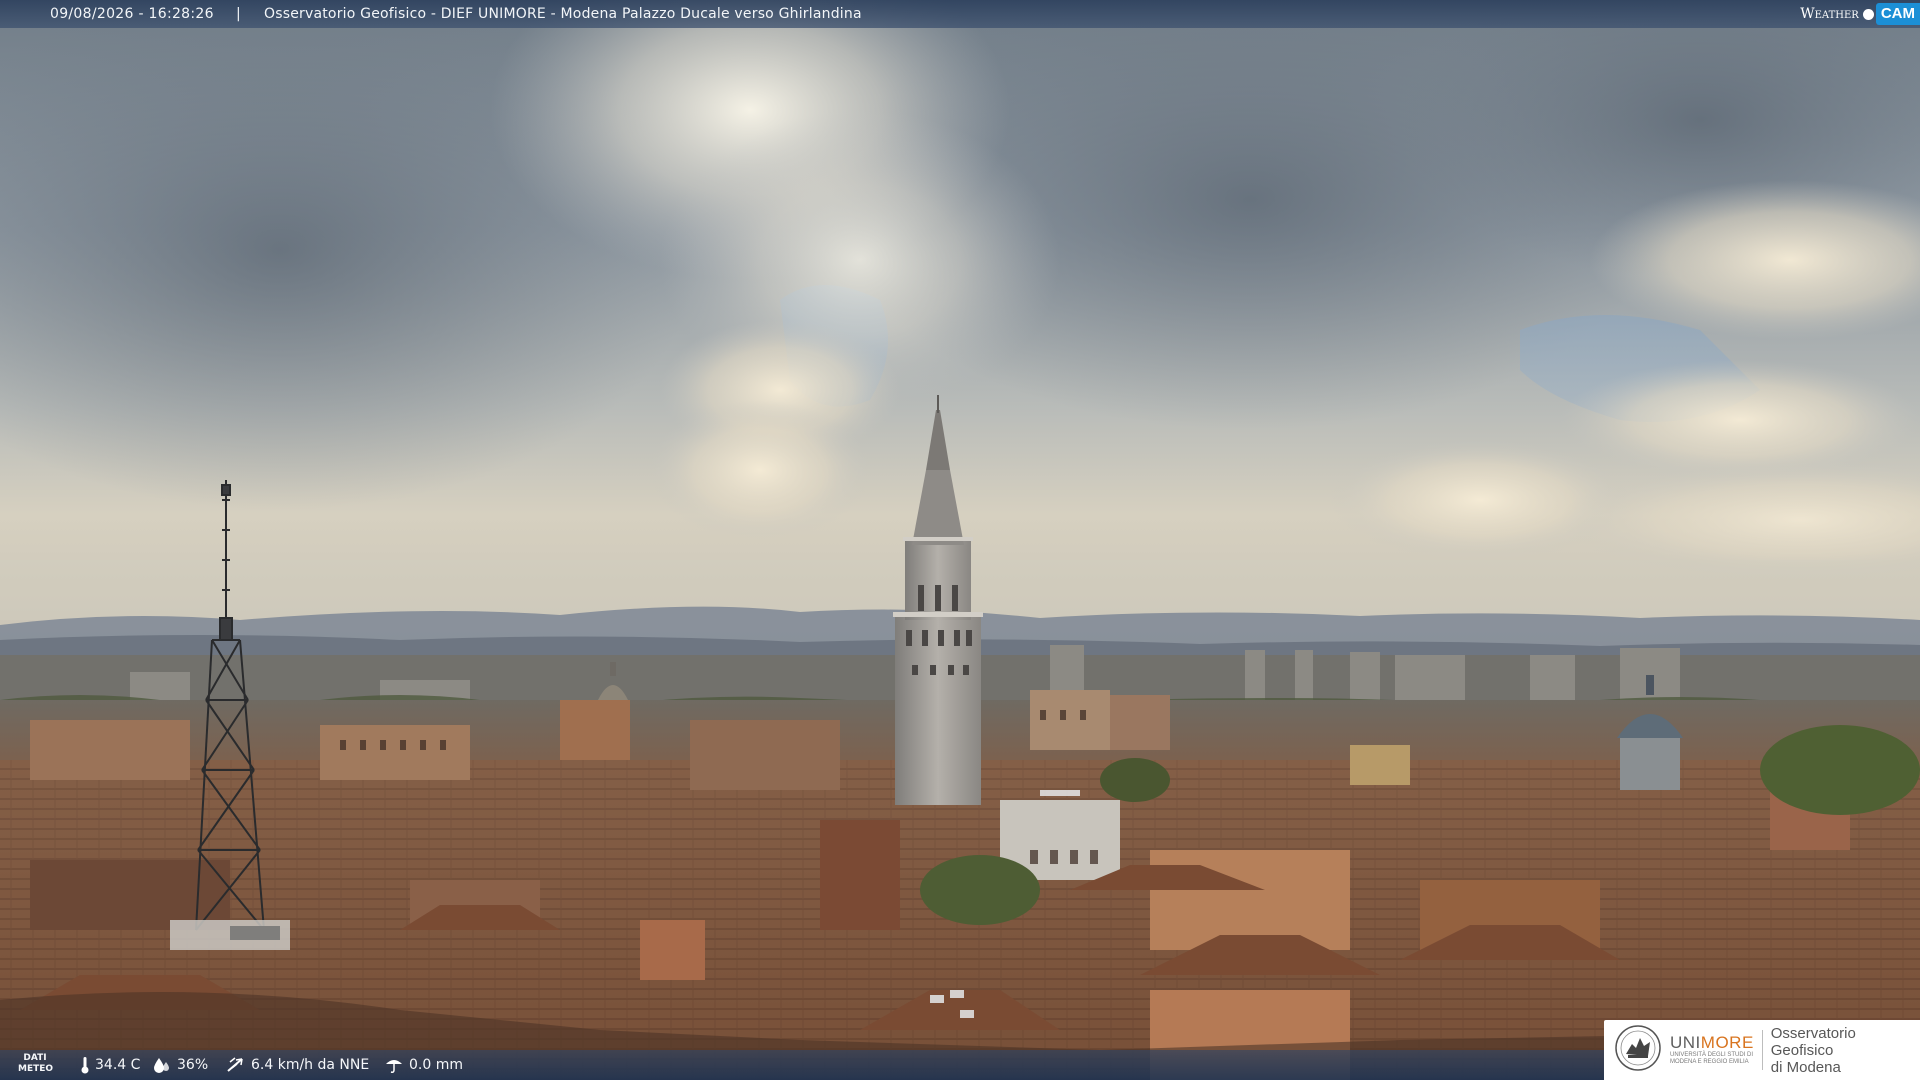 This screenshot has height=1080, width=1920. What do you see at coordinates (132, 14) in the screenshot?
I see `capture-timestamp: 09/08/2026 - 16:28:26` at bounding box center [132, 14].